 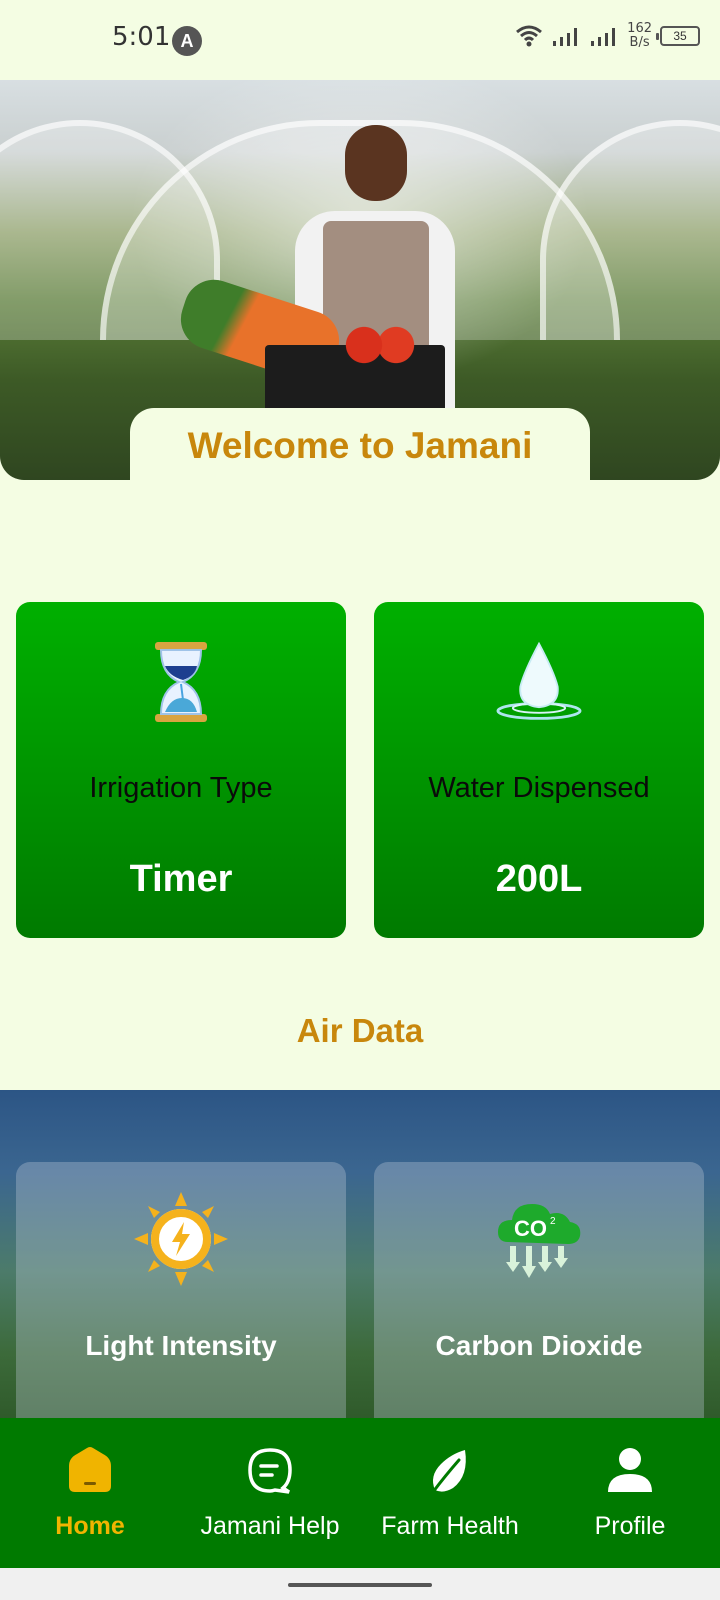 What do you see at coordinates (181, 1297) in the screenshot?
I see `light-intensity-card: Light Intensity` at bounding box center [181, 1297].